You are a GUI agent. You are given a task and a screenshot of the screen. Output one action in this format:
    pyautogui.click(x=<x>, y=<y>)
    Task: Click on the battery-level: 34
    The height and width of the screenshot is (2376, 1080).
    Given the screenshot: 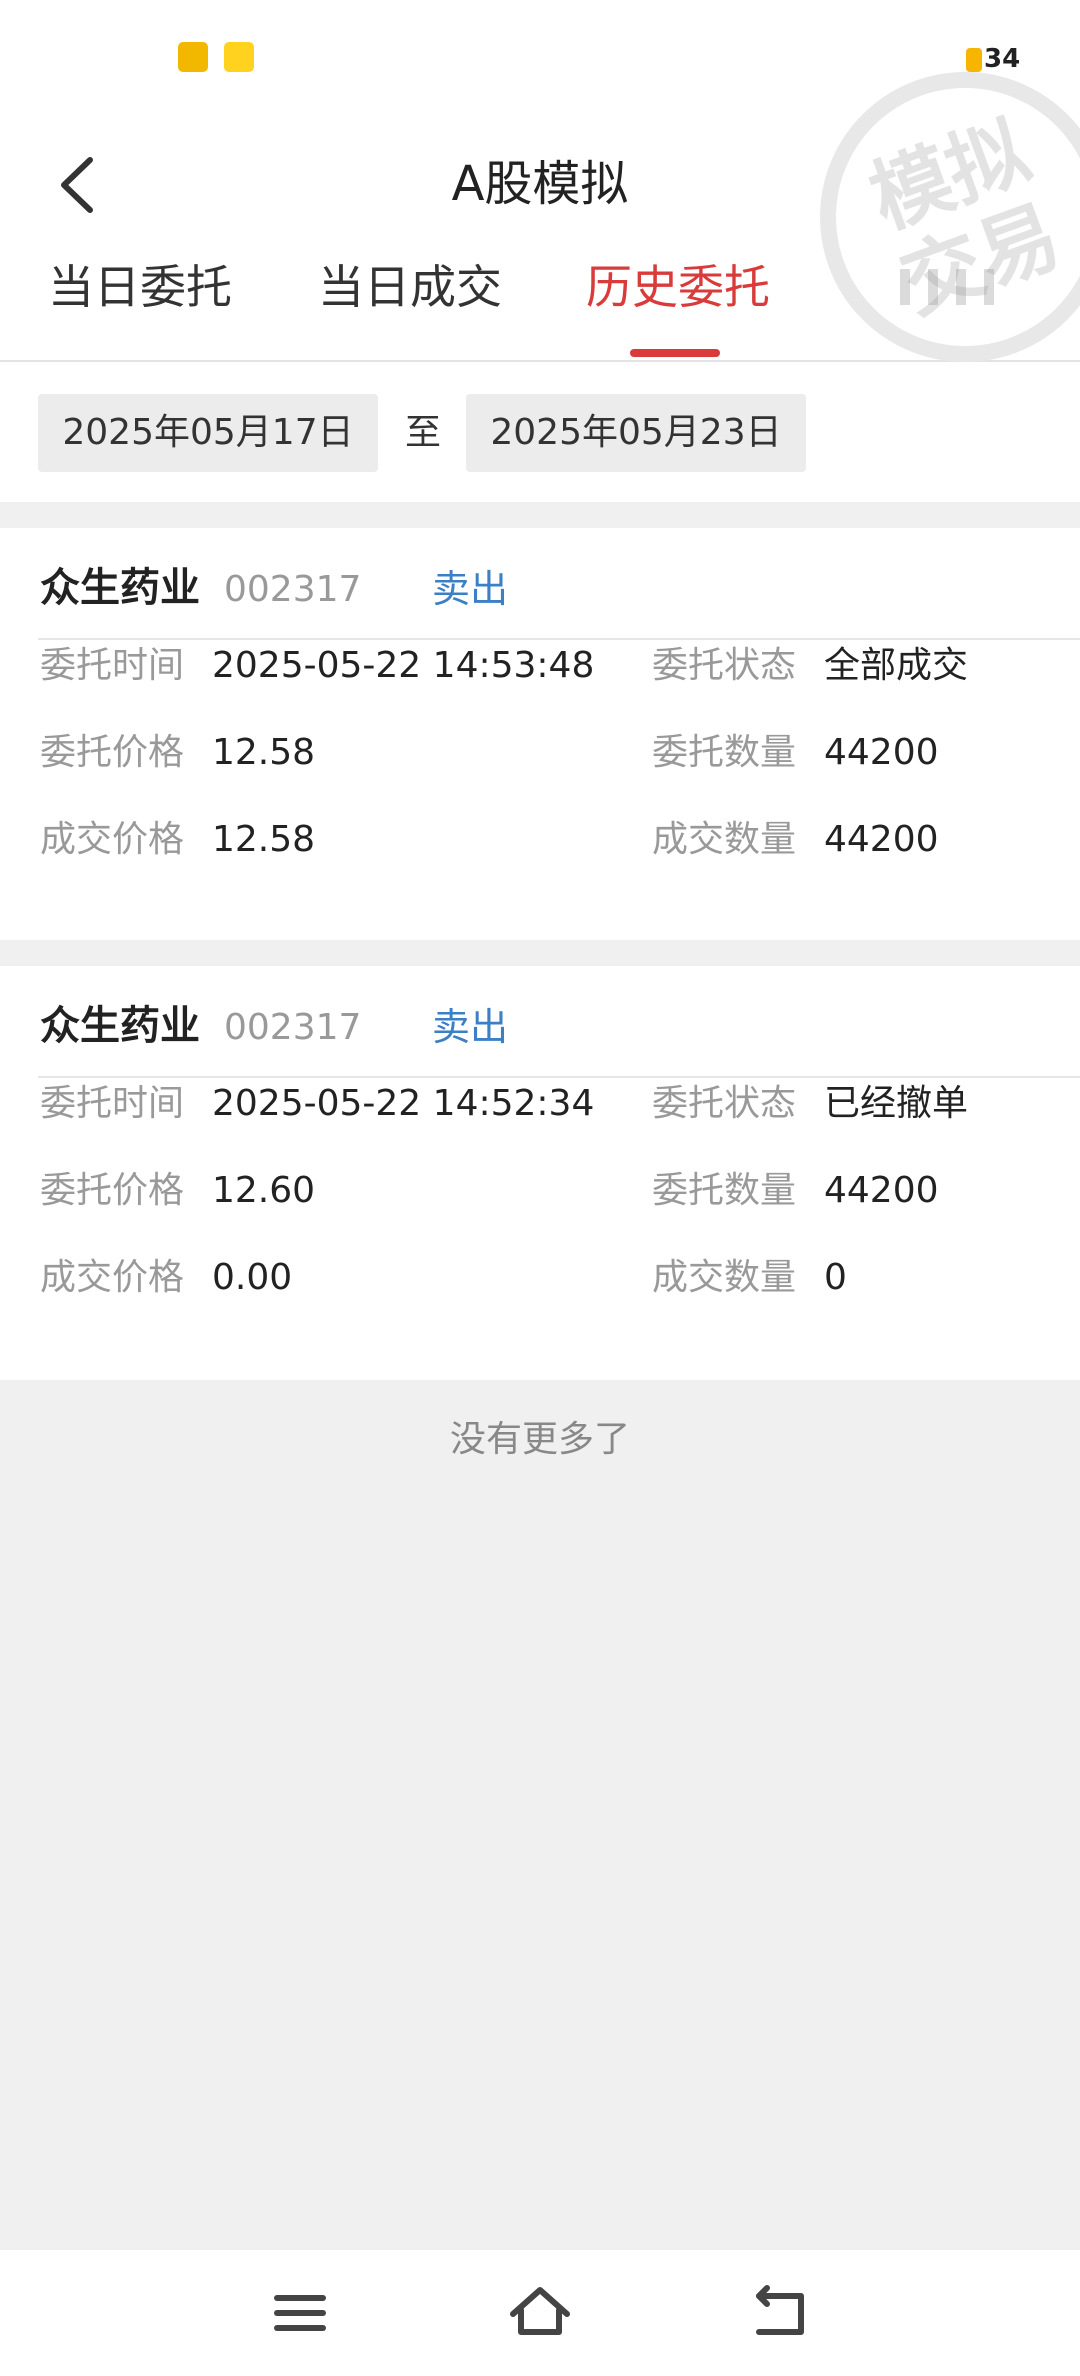 What is the action you would take?
    pyautogui.click(x=1002, y=59)
    